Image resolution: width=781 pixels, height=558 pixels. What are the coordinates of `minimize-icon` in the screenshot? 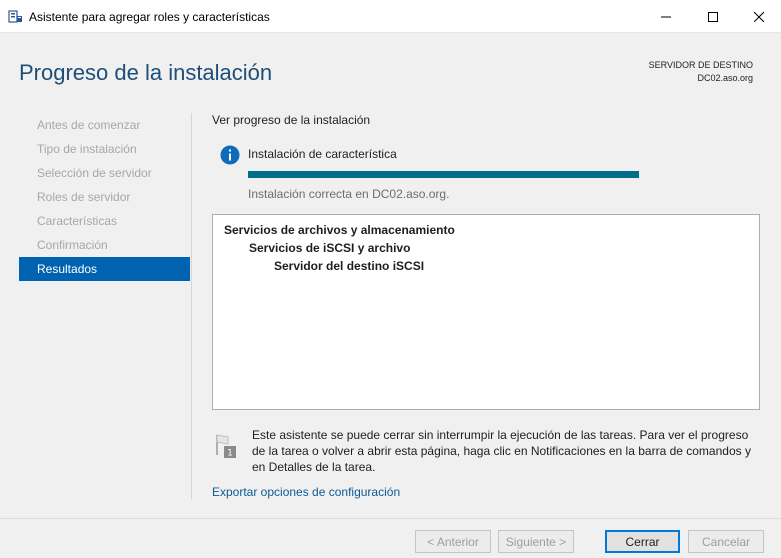 It's located at (666, 16).